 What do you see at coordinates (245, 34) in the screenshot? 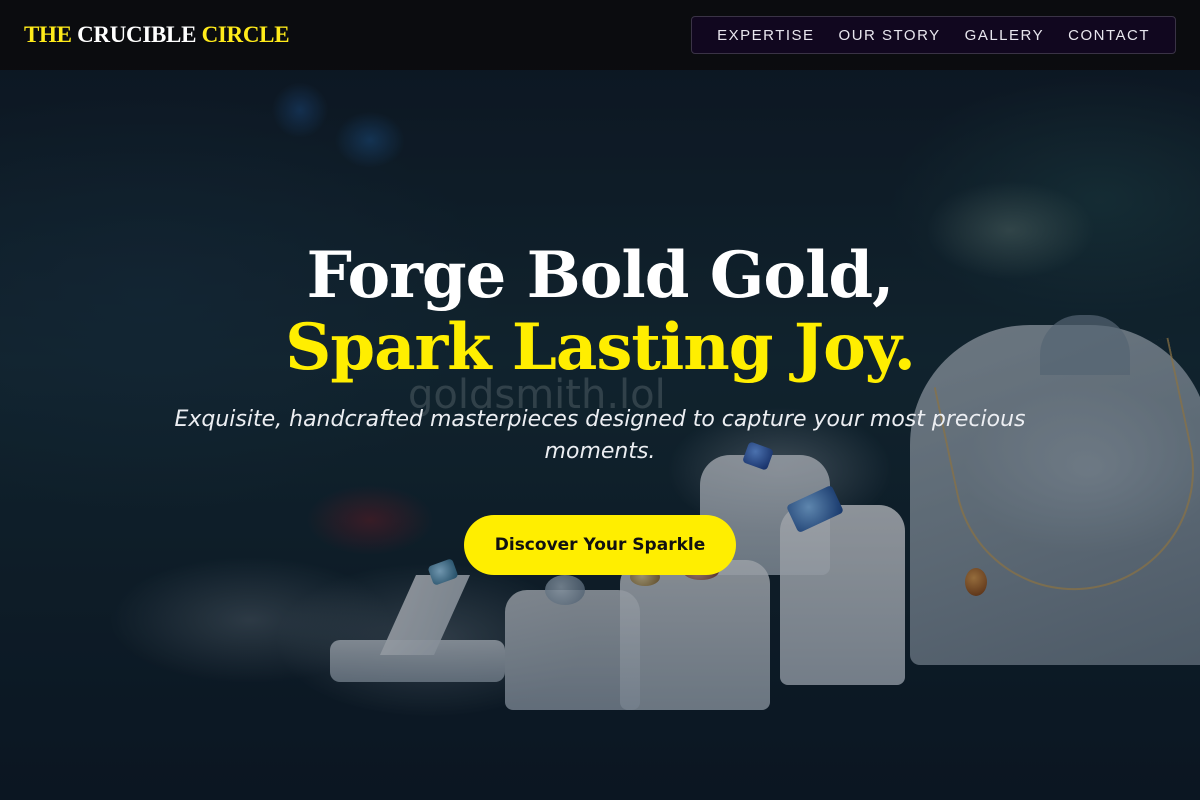
I see `brand-word-3: CIRCLE` at bounding box center [245, 34].